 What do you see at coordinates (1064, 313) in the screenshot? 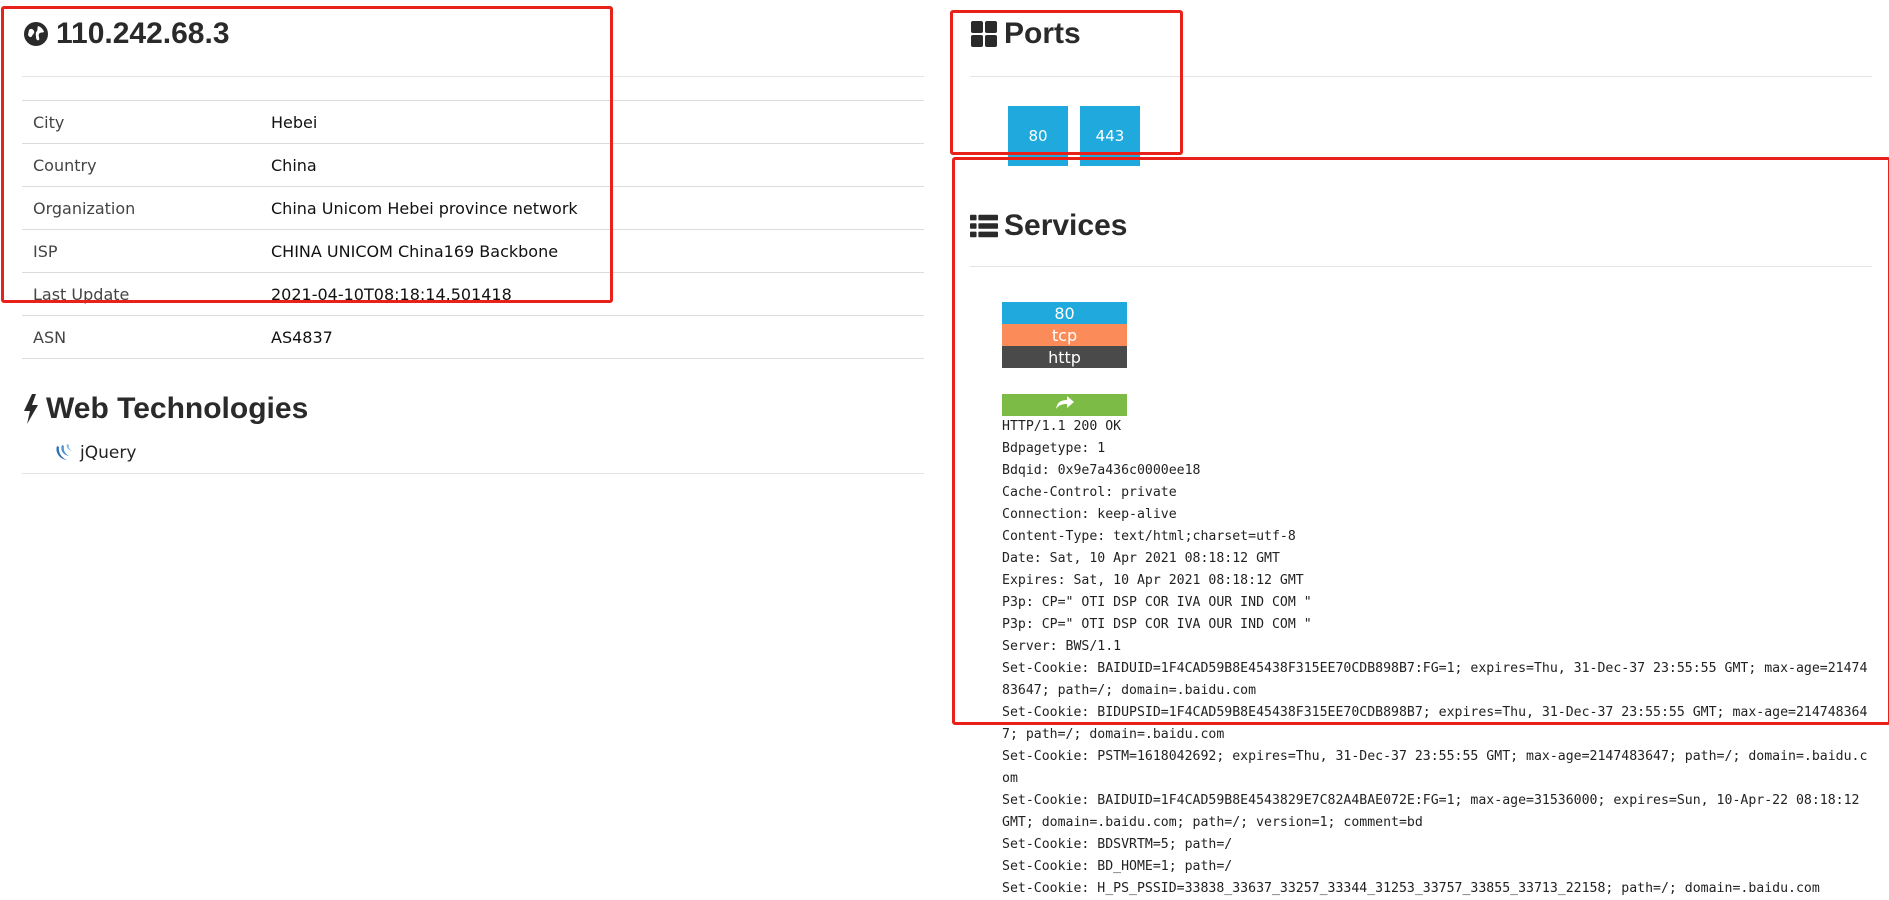
I see `service-port-tag: 80` at bounding box center [1064, 313].